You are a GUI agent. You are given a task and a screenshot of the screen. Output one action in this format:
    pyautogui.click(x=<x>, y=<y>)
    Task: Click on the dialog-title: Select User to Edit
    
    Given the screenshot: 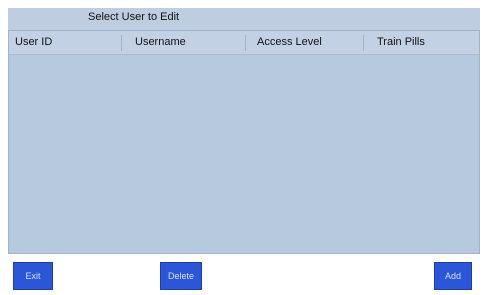 What is the action you would take?
    pyautogui.click(x=134, y=17)
    